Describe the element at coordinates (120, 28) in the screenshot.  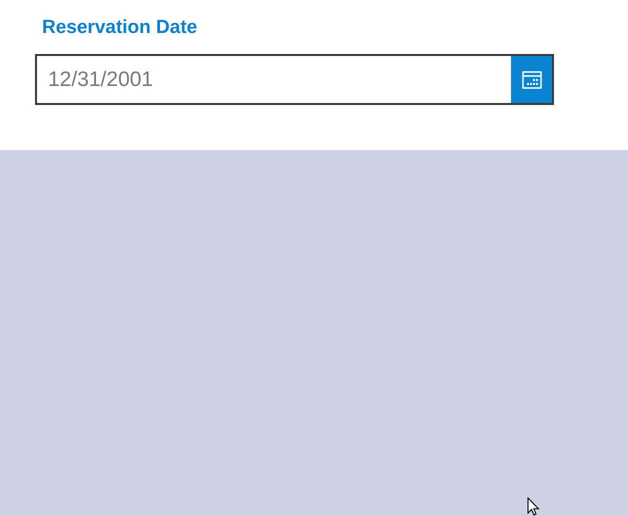
I see `field-label: Reservation Date` at that location.